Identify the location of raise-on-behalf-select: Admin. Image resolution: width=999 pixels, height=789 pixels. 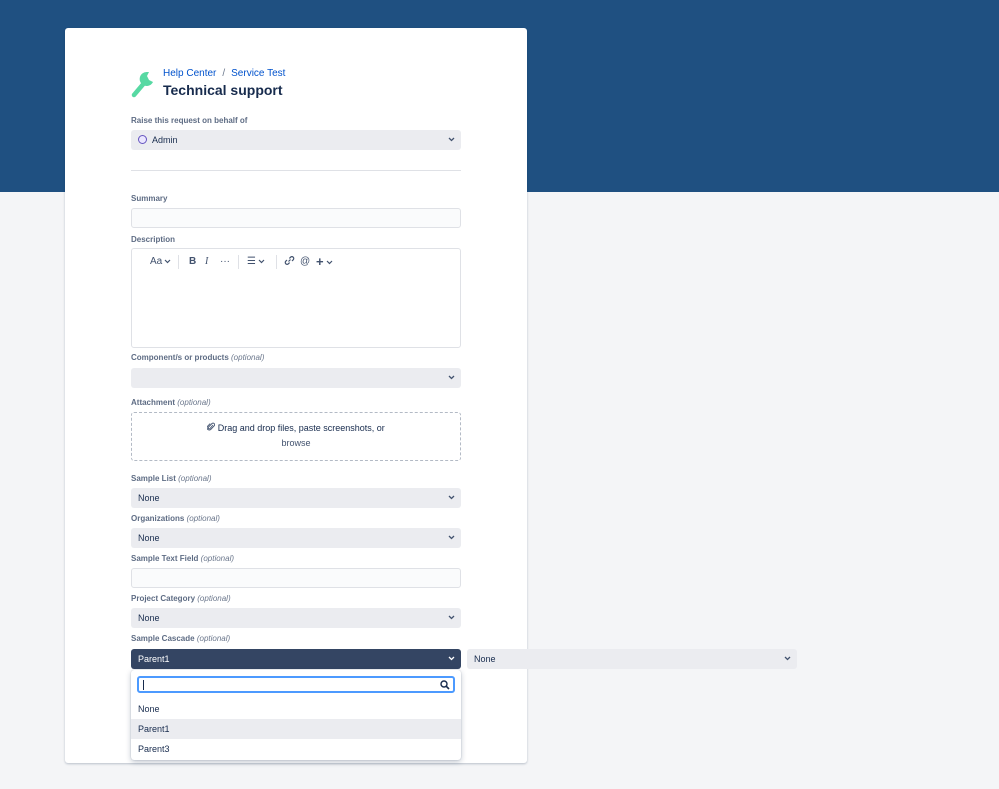
(296, 140).